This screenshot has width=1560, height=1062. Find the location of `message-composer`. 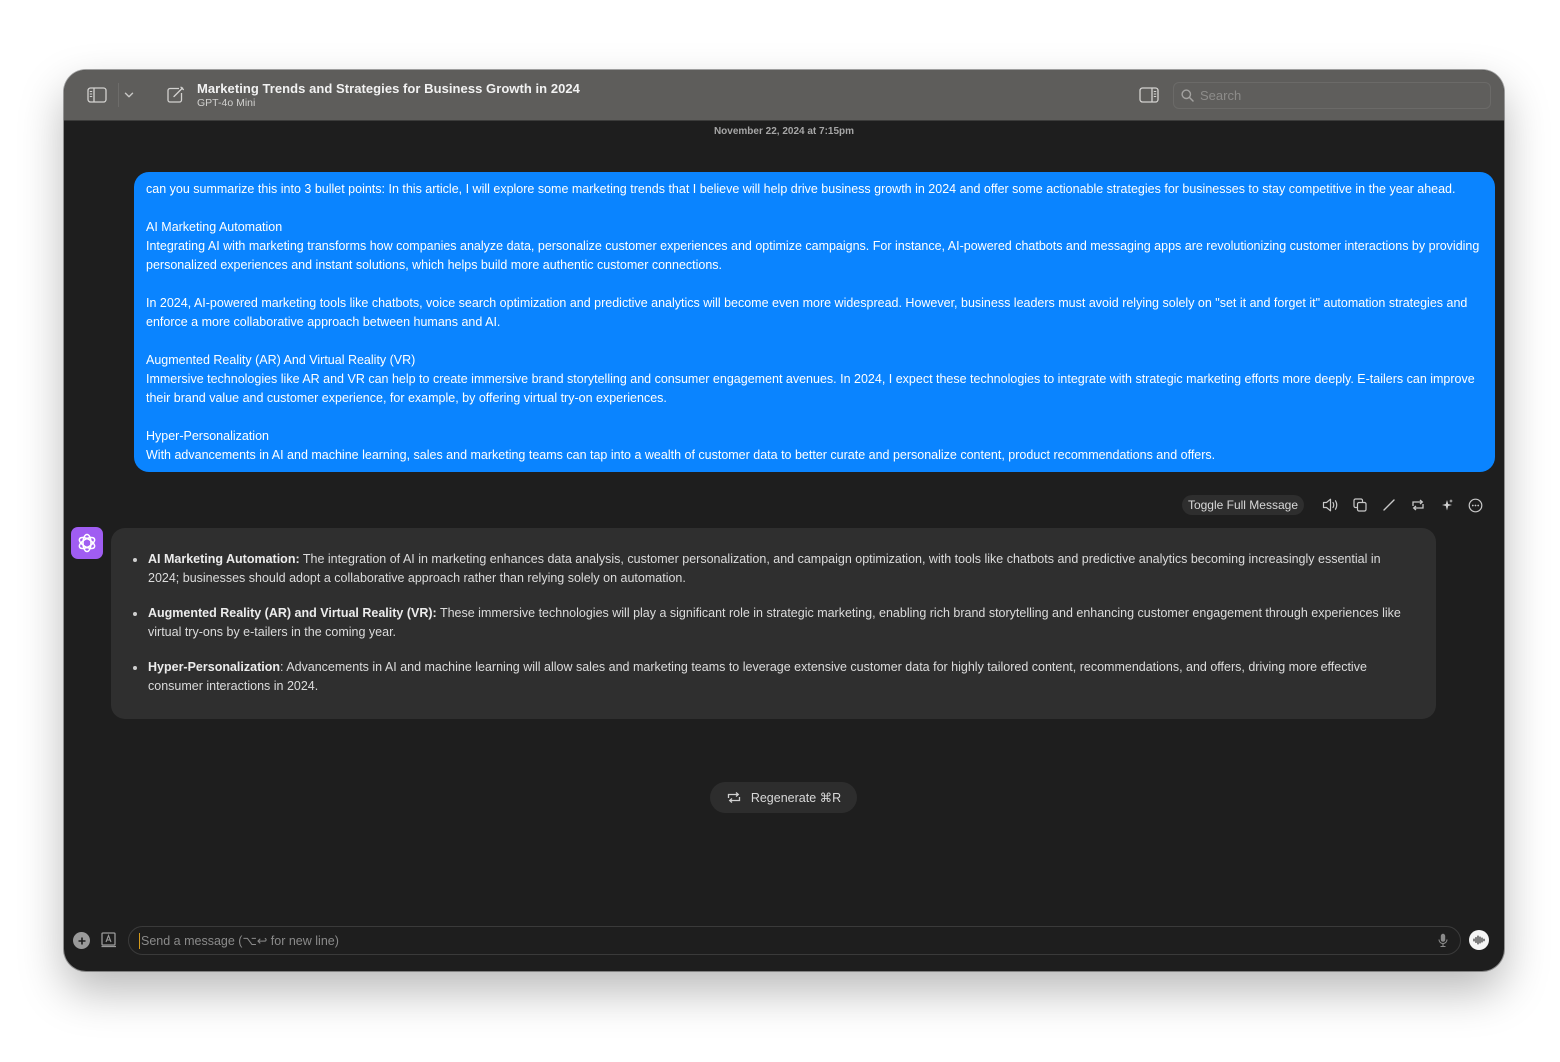

message-composer is located at coordinates (794, 940).